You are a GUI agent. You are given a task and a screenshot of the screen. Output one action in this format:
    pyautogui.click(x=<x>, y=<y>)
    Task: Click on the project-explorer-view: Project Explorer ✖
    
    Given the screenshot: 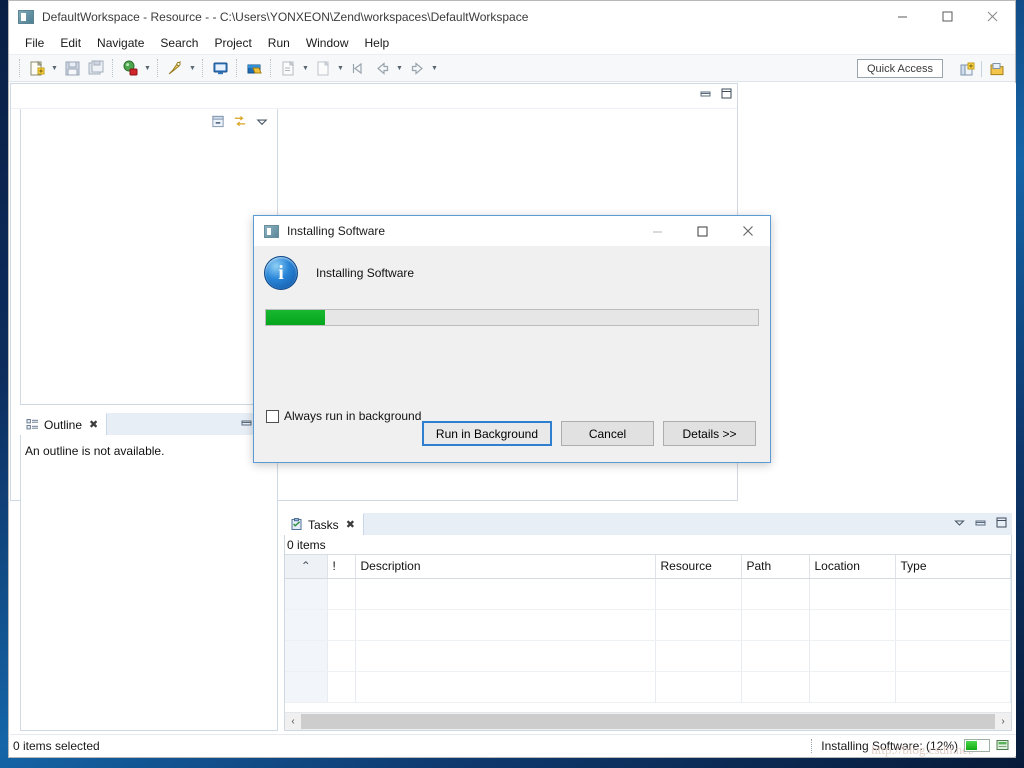 What is the action you would take?
    pyautogui.click(x=149, y=246)
    